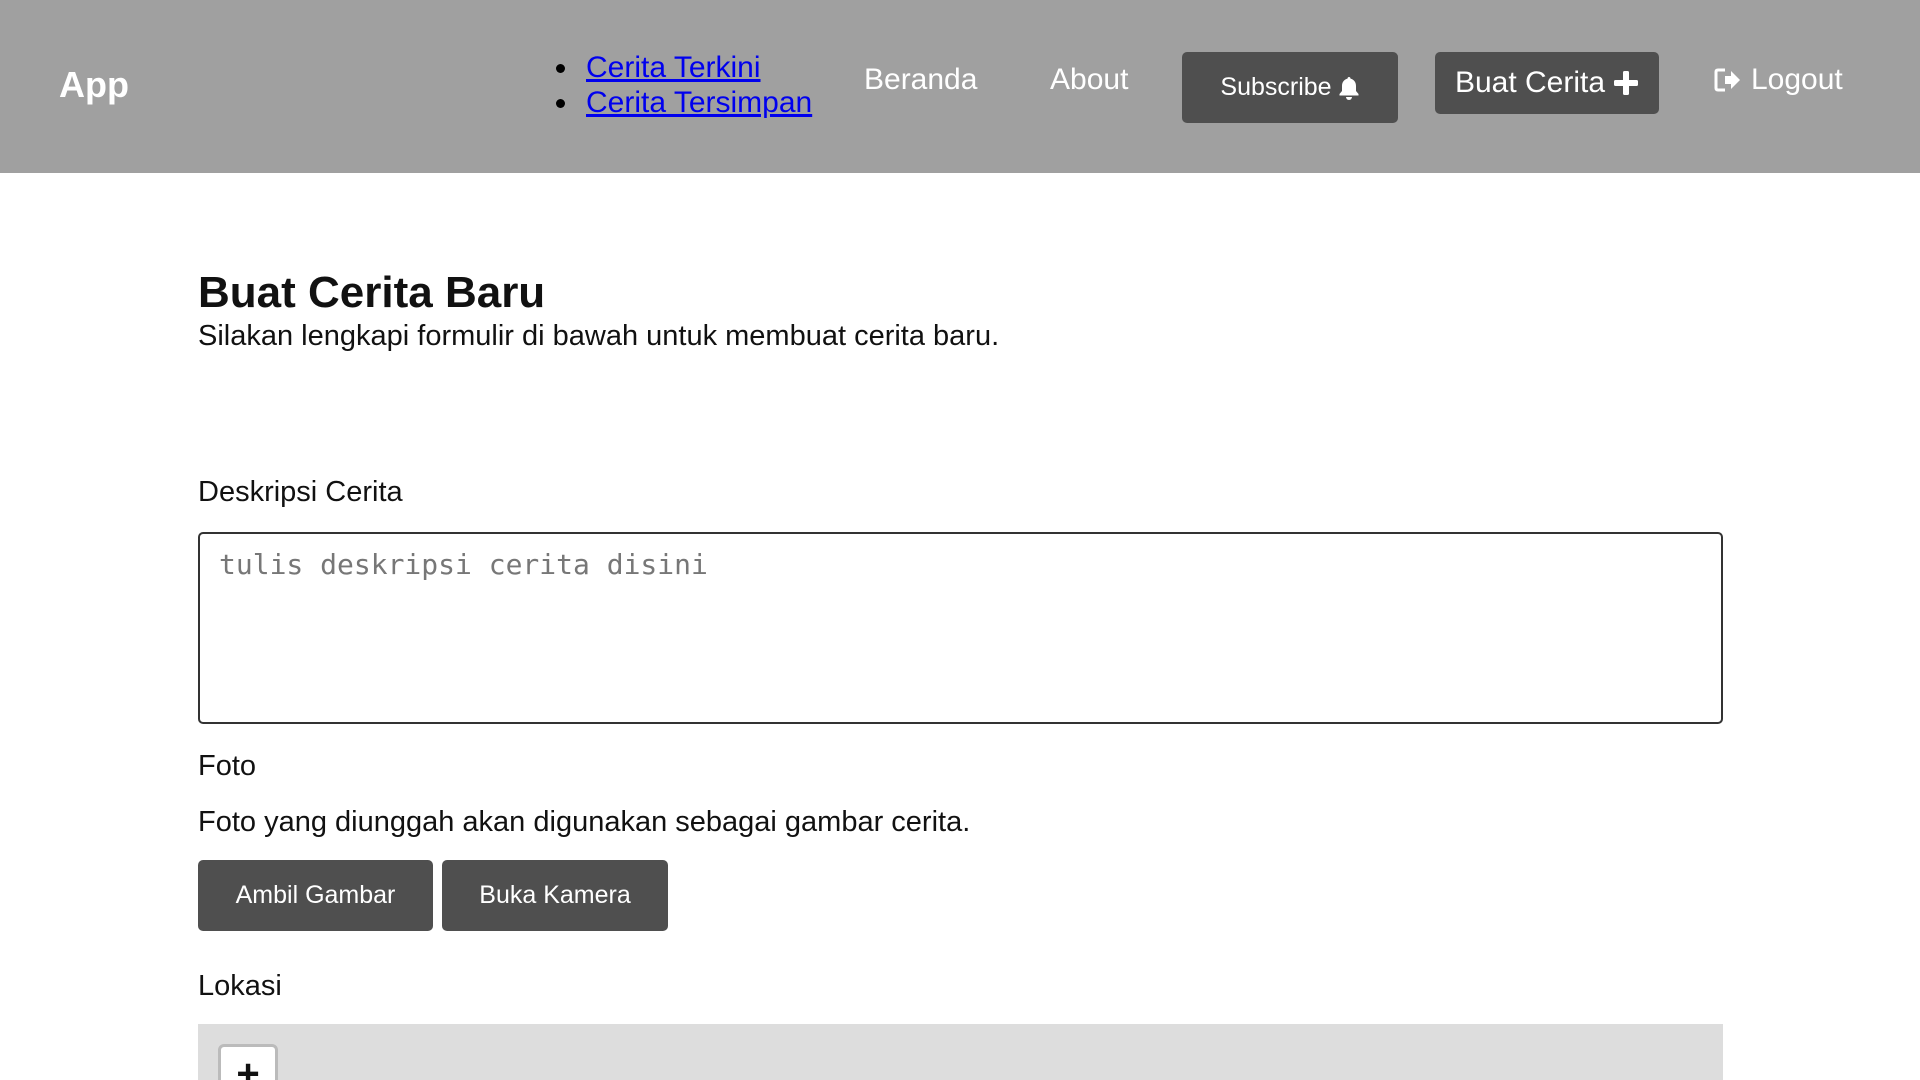  I want to click on take-picture-button: Ambil Gambar, so click(315, 895).